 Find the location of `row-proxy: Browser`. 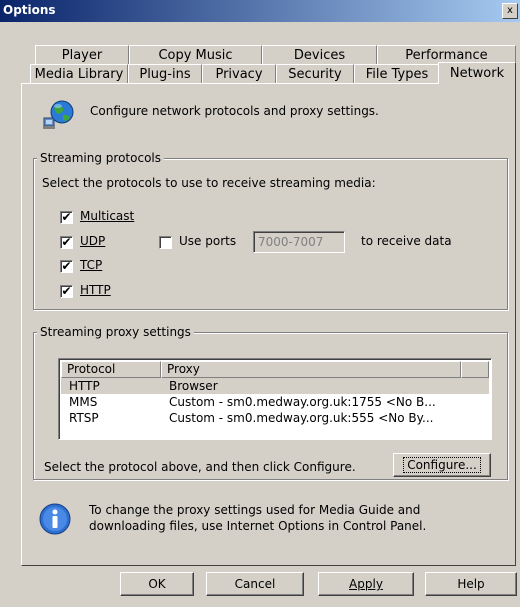

row-proxy: Browser is located at coordinates (193, 386).